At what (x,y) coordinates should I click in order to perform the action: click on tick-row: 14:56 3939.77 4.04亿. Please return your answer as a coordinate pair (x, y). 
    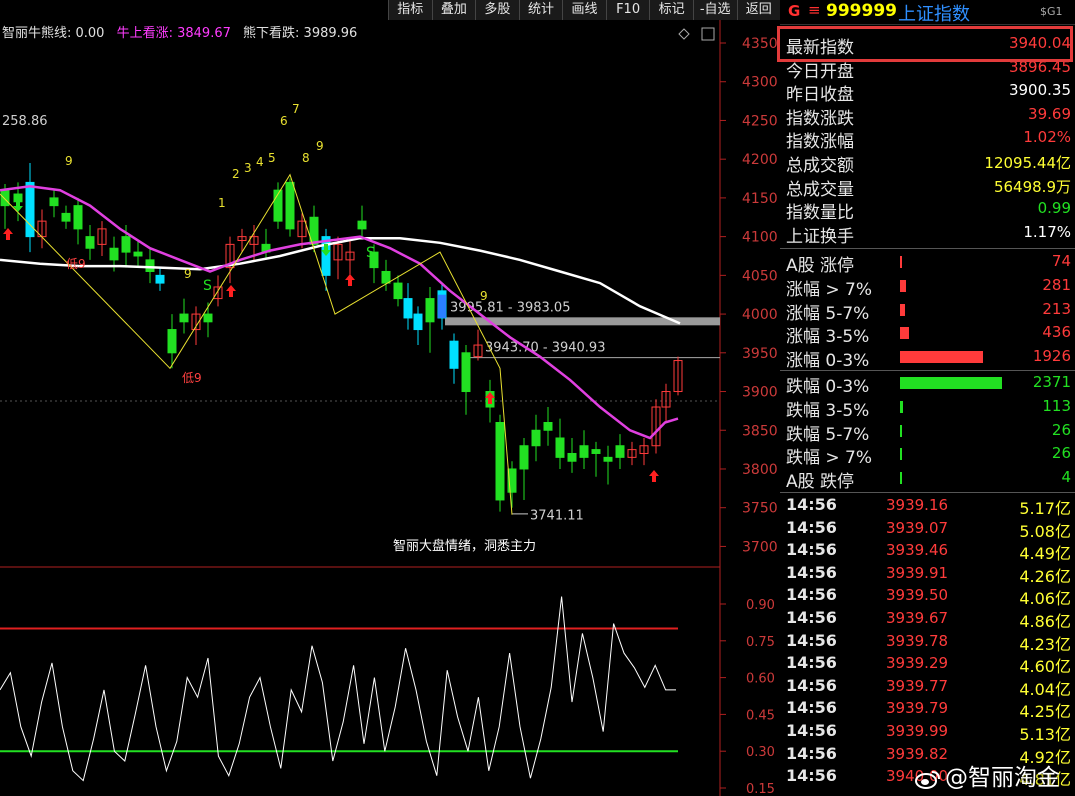
    Looking at the image, I should click on (927, 687).